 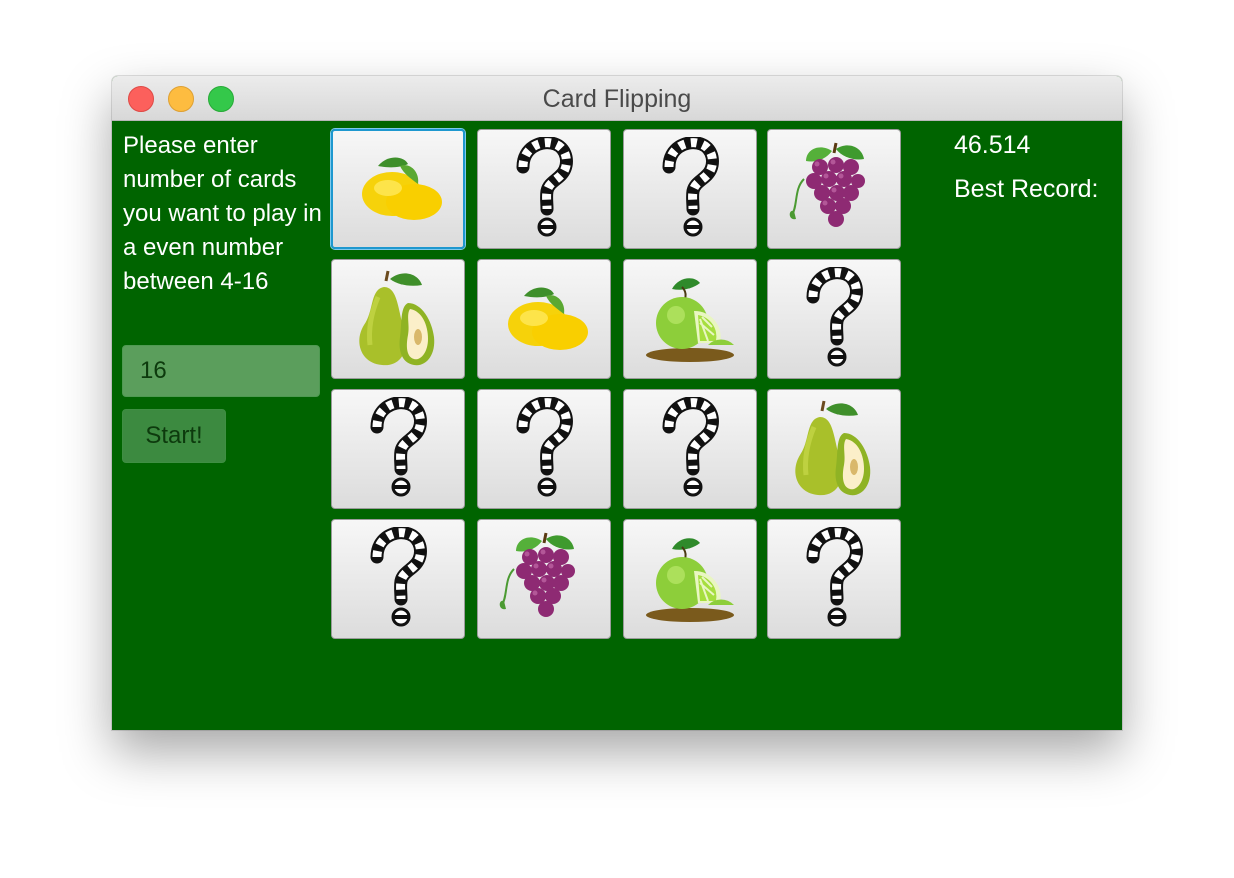 I want to click on card-count-input, so click(x=221, y=371).